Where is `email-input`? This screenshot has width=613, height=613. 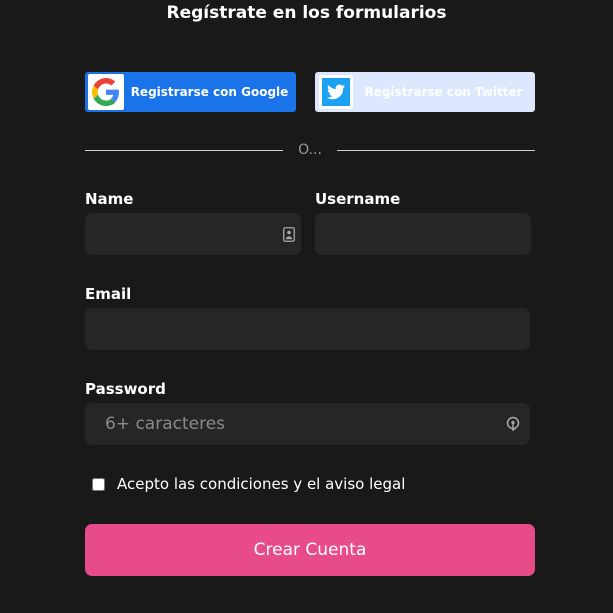
email-input is located at coordinates (307, 329).